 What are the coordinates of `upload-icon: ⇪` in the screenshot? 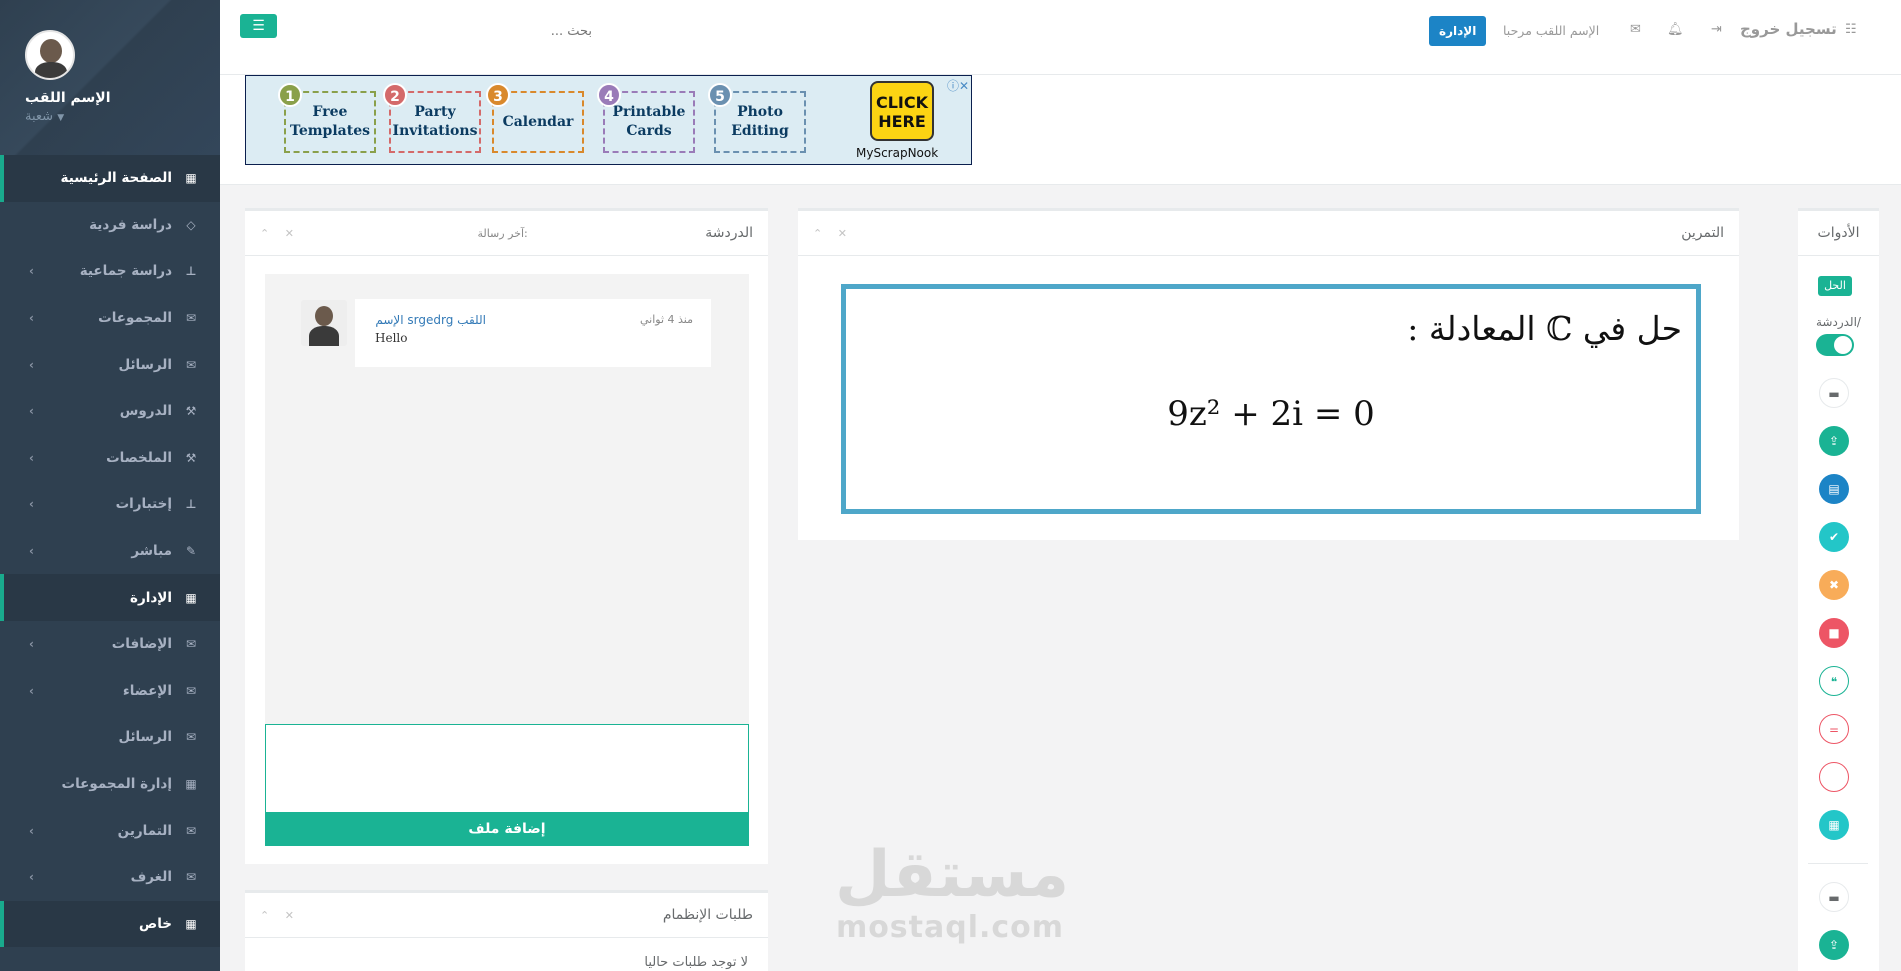 It's located at (1834, 441).